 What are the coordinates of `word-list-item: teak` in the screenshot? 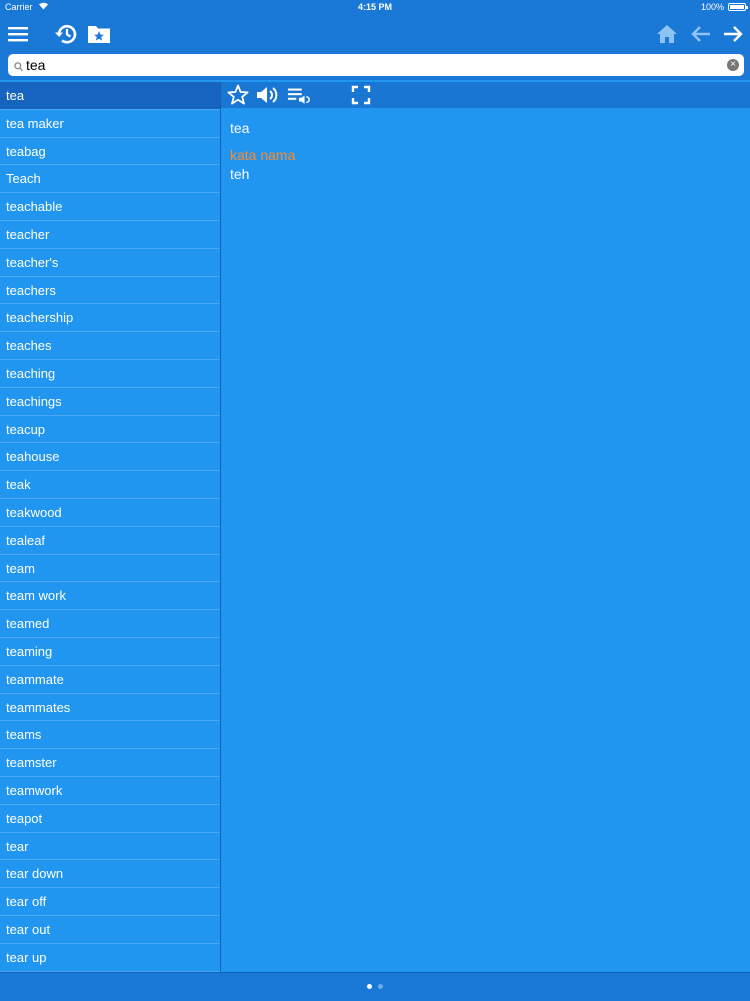 It's located at (110, 485).